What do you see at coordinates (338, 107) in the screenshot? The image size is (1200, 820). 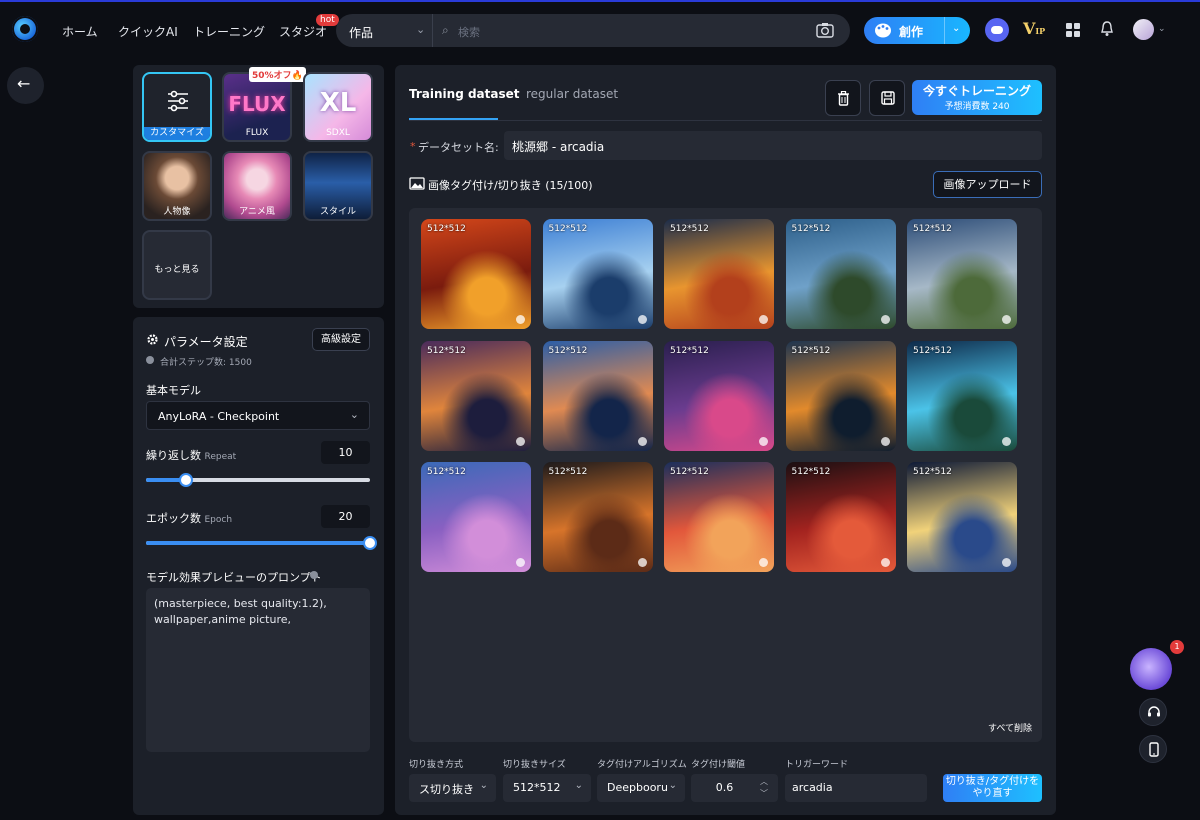 I see `model-card-sdxl: XL SDXL` at bounding box center [338, 107].